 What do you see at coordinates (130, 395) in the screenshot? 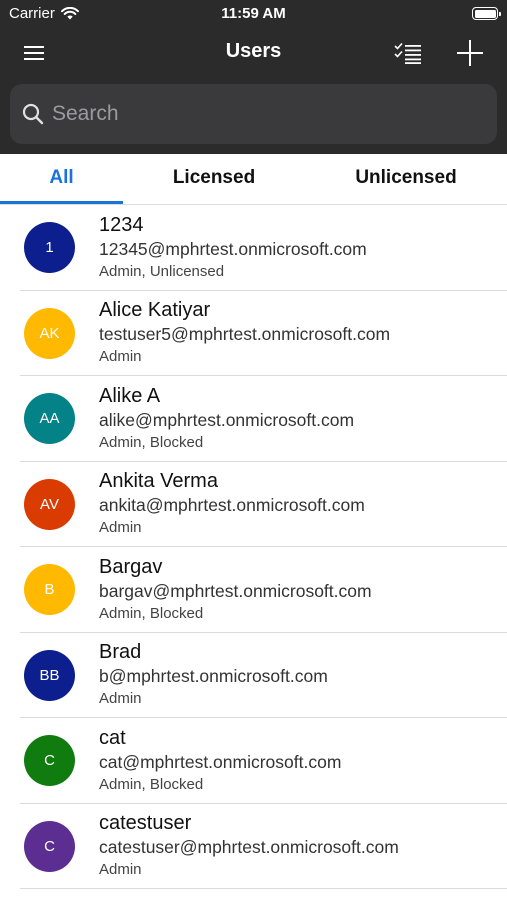
I see `user-name: Alike A` at bounding box center [130, 395].